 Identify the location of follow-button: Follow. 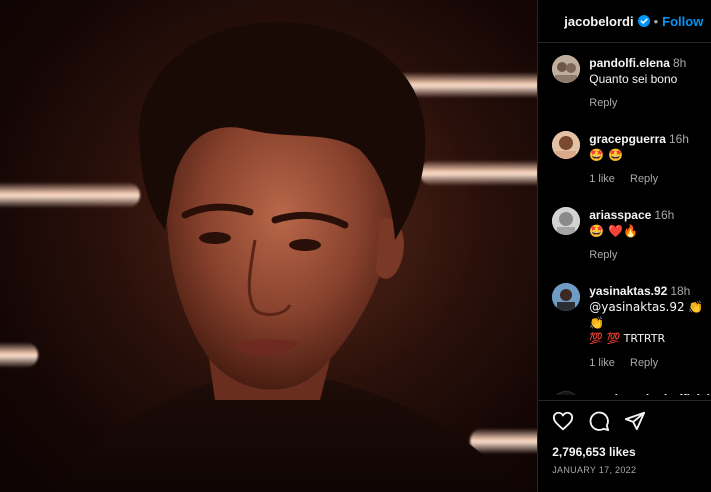
(682, 21).